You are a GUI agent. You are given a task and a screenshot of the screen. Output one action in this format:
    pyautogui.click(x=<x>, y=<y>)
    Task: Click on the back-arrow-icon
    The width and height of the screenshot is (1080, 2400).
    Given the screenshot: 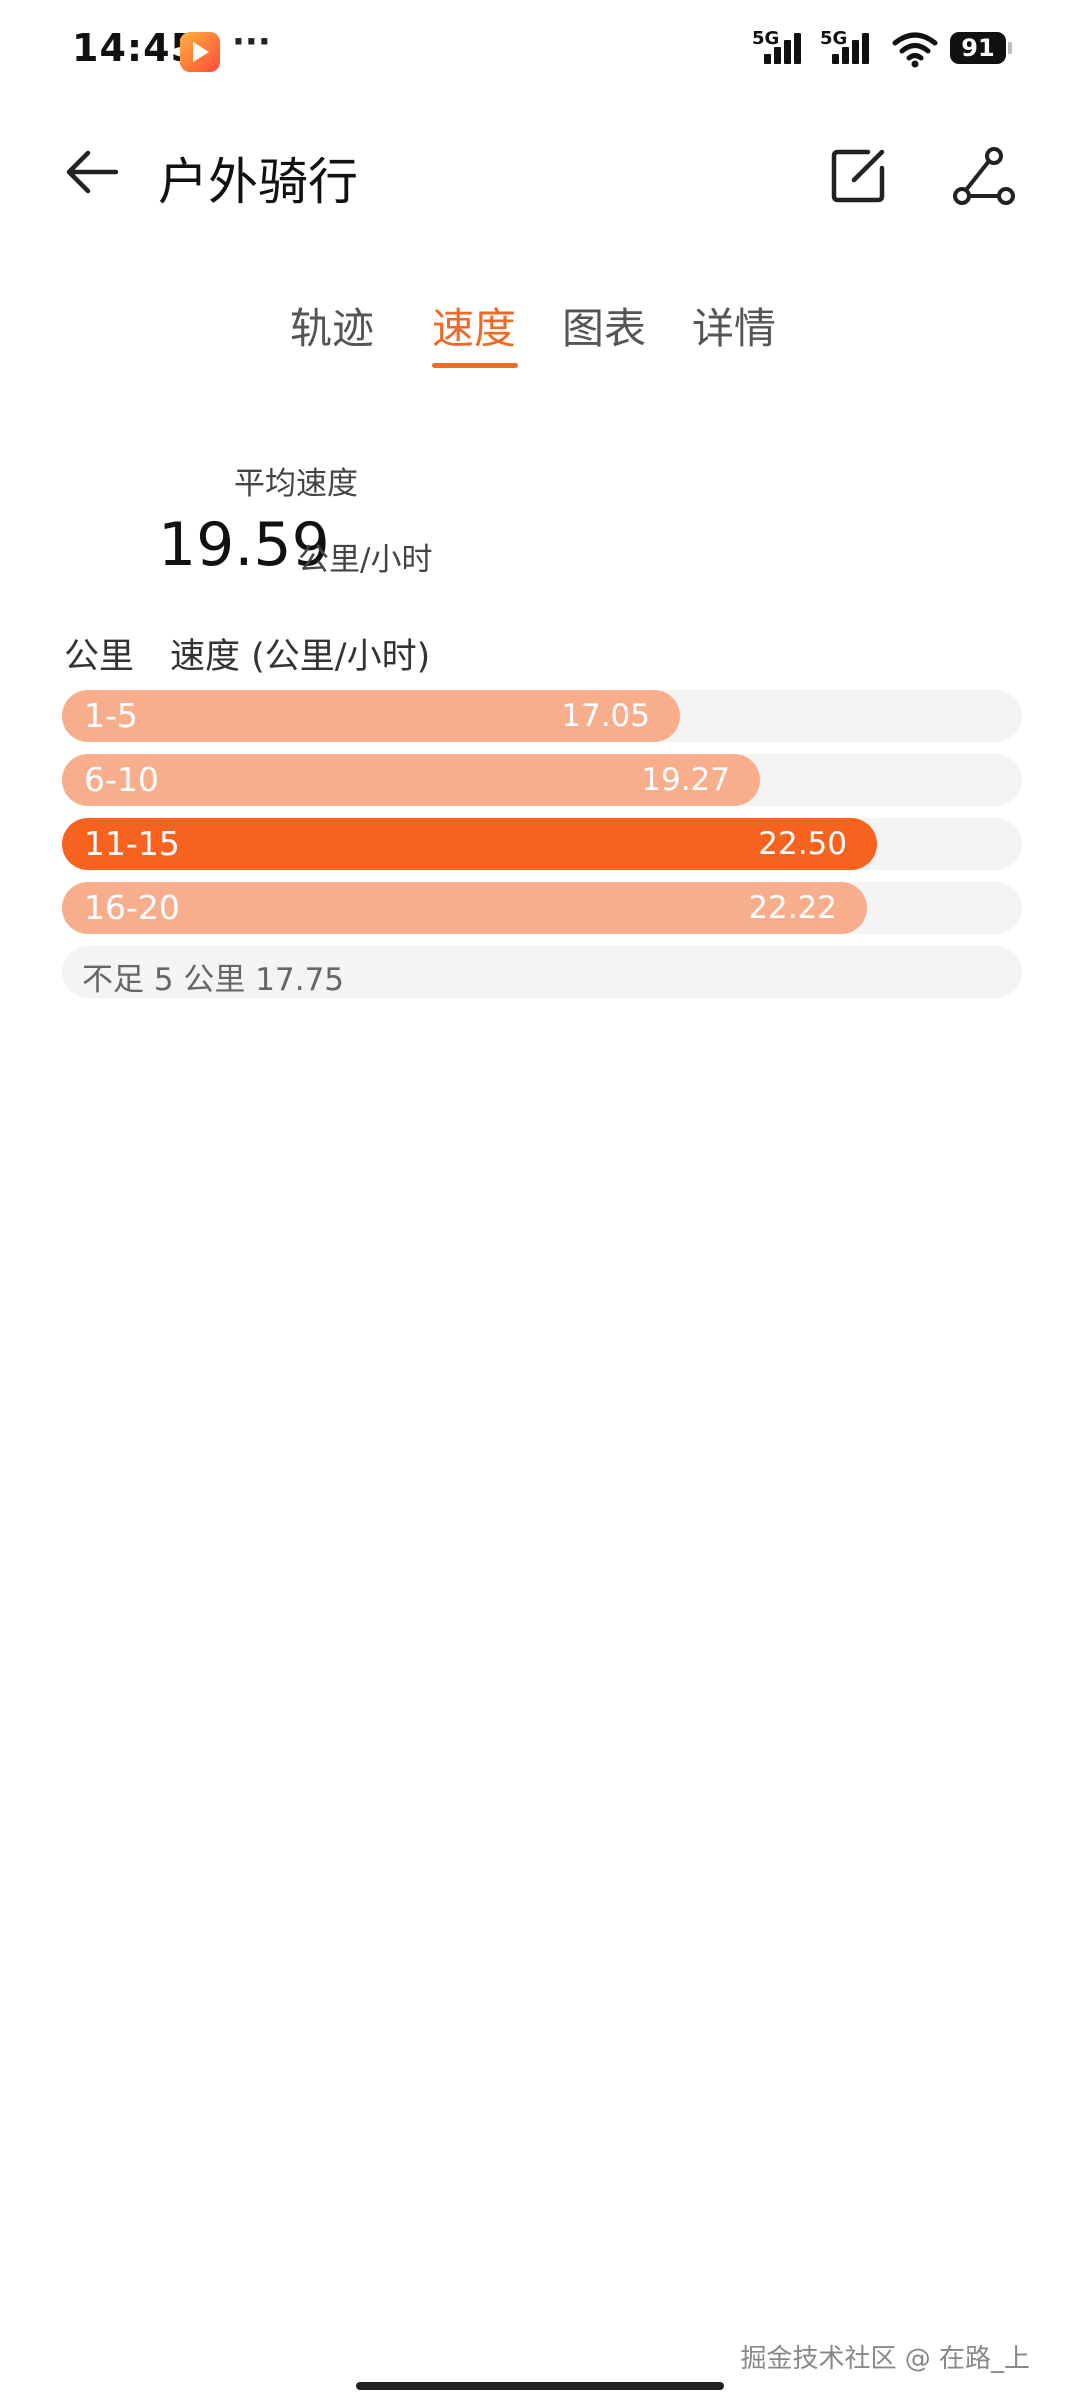 What is the action you would take?
    pyautogui.click(x=92, y=172)
    